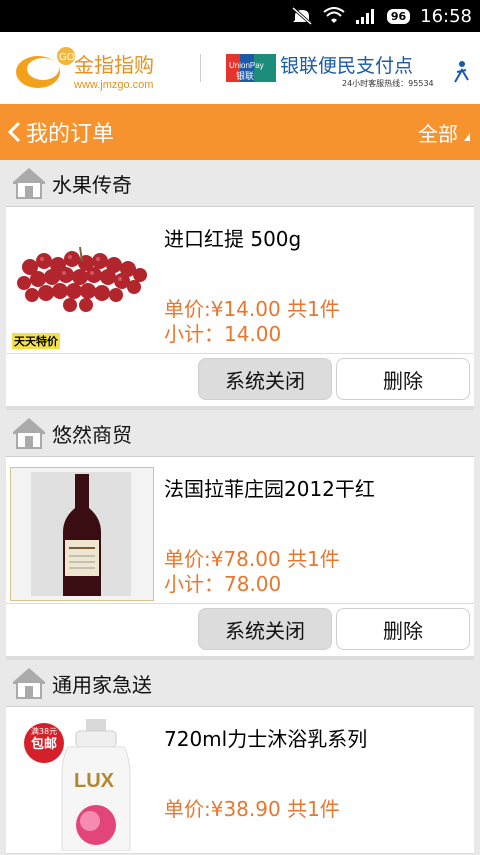 This screenshot has width=480, height=855. Describe the element at coordinates (240, 683) in the screenshot. I see `shop-header: 通用家急送` at that location.